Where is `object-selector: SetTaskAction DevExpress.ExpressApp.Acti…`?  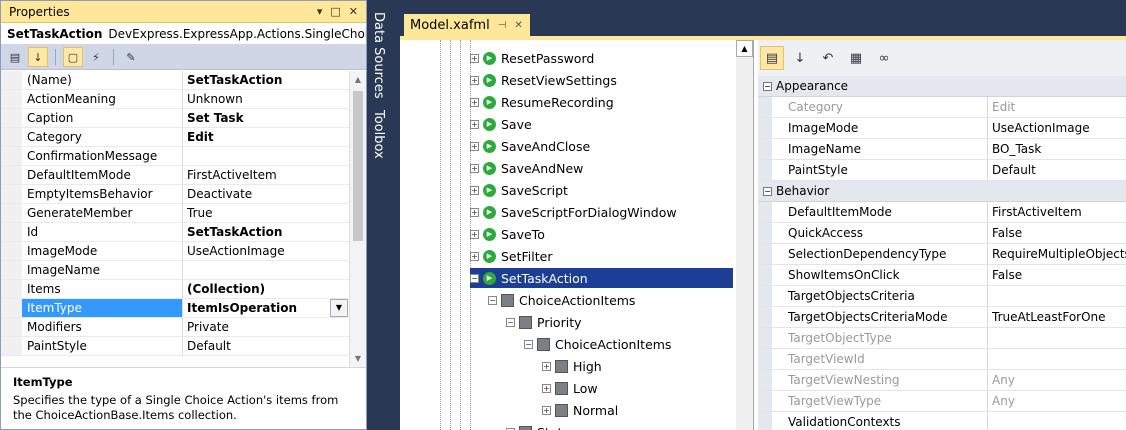
object-selector: SetTaskAction DevExpress.ExpressApp.Acti… is located at coordinates (183, 34).